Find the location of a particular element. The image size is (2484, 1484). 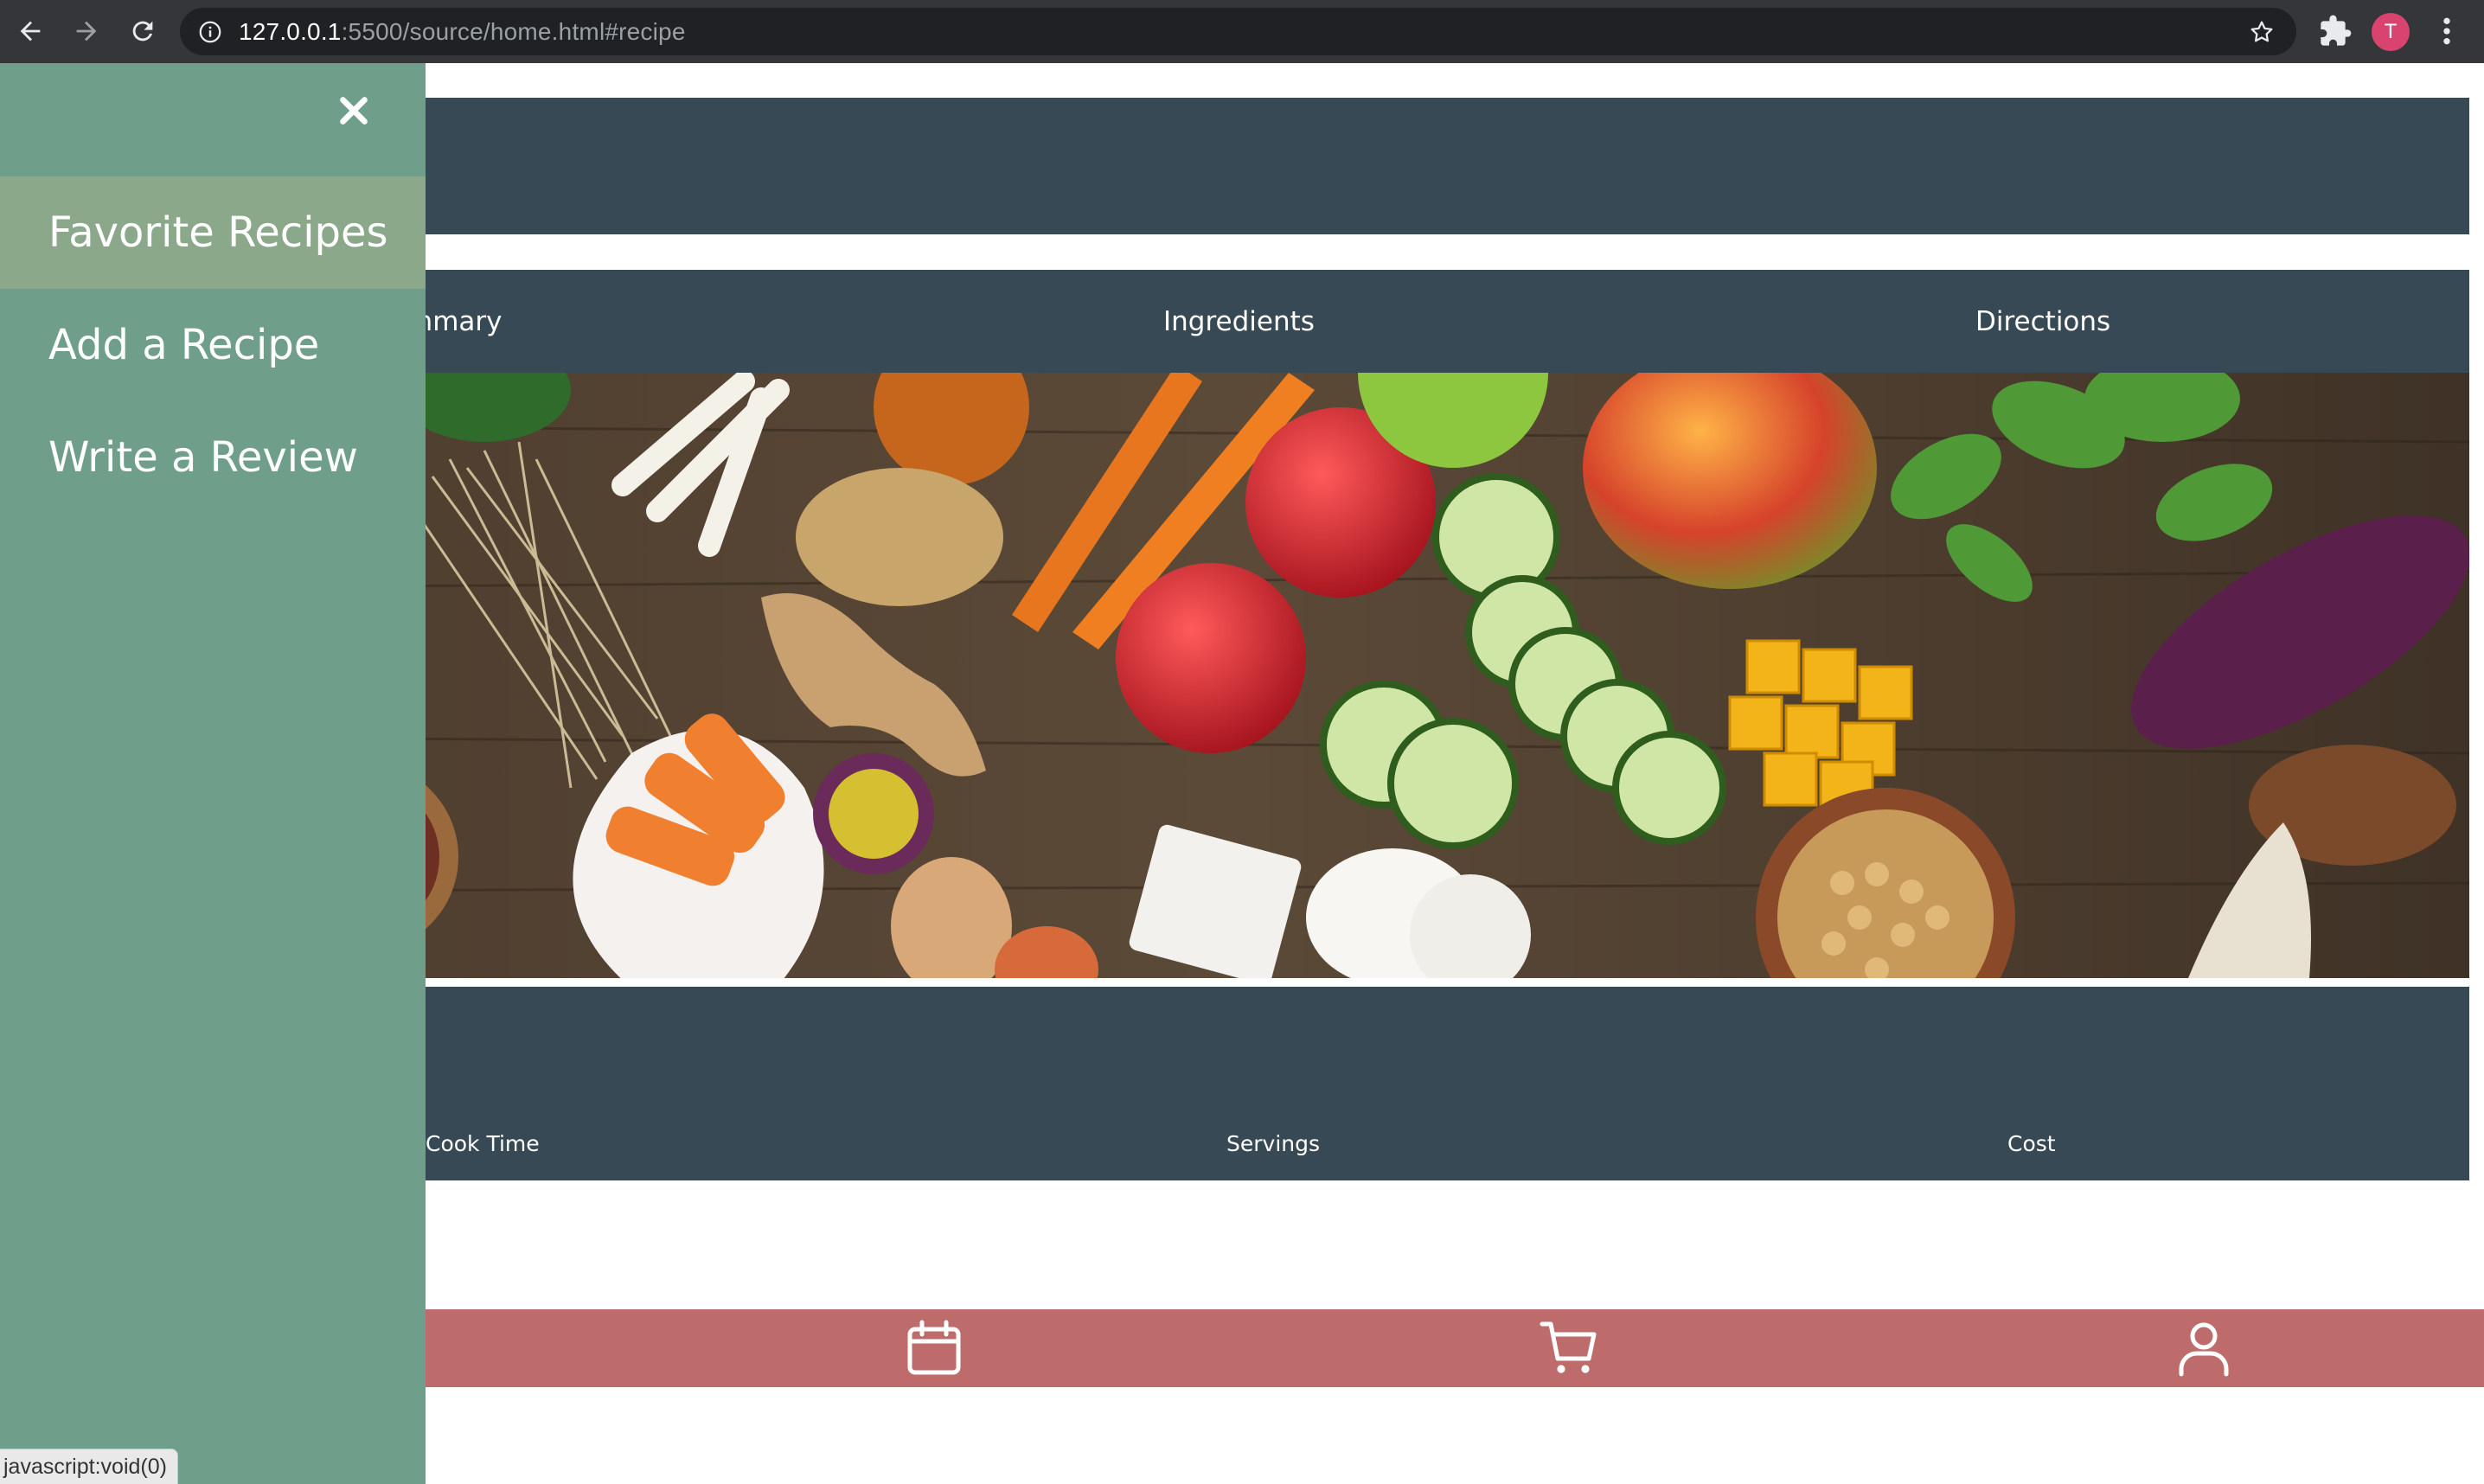

star-icon is located at coordinates (2262, 32).